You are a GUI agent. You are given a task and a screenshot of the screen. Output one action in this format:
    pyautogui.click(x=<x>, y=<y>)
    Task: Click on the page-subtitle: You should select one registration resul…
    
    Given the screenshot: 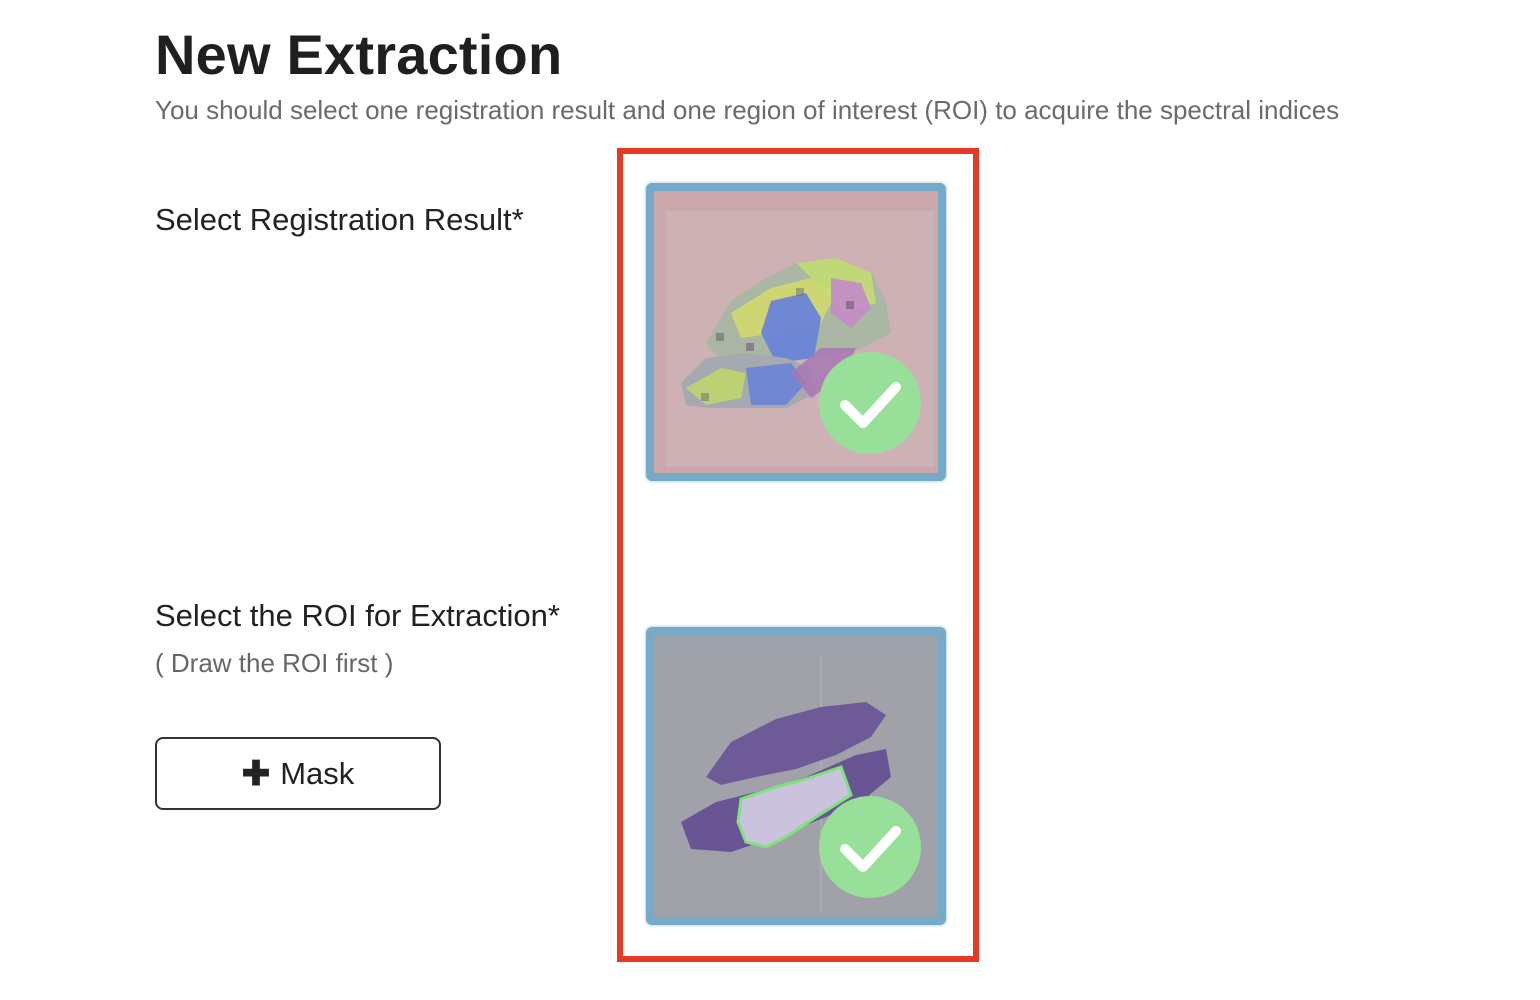 What is the action you would take?
    pyautogui.click(x=747, y=110)
    